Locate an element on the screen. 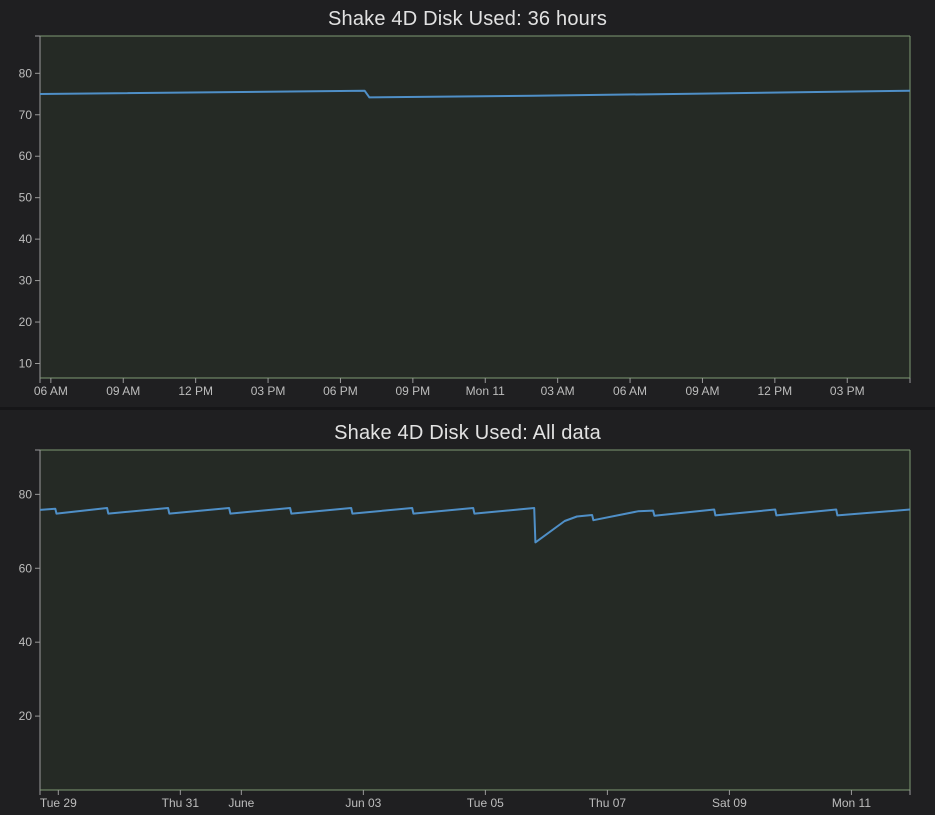 The image size is (935, 815). x-tick-label: 06 PM is located at coordinates (340, 391).